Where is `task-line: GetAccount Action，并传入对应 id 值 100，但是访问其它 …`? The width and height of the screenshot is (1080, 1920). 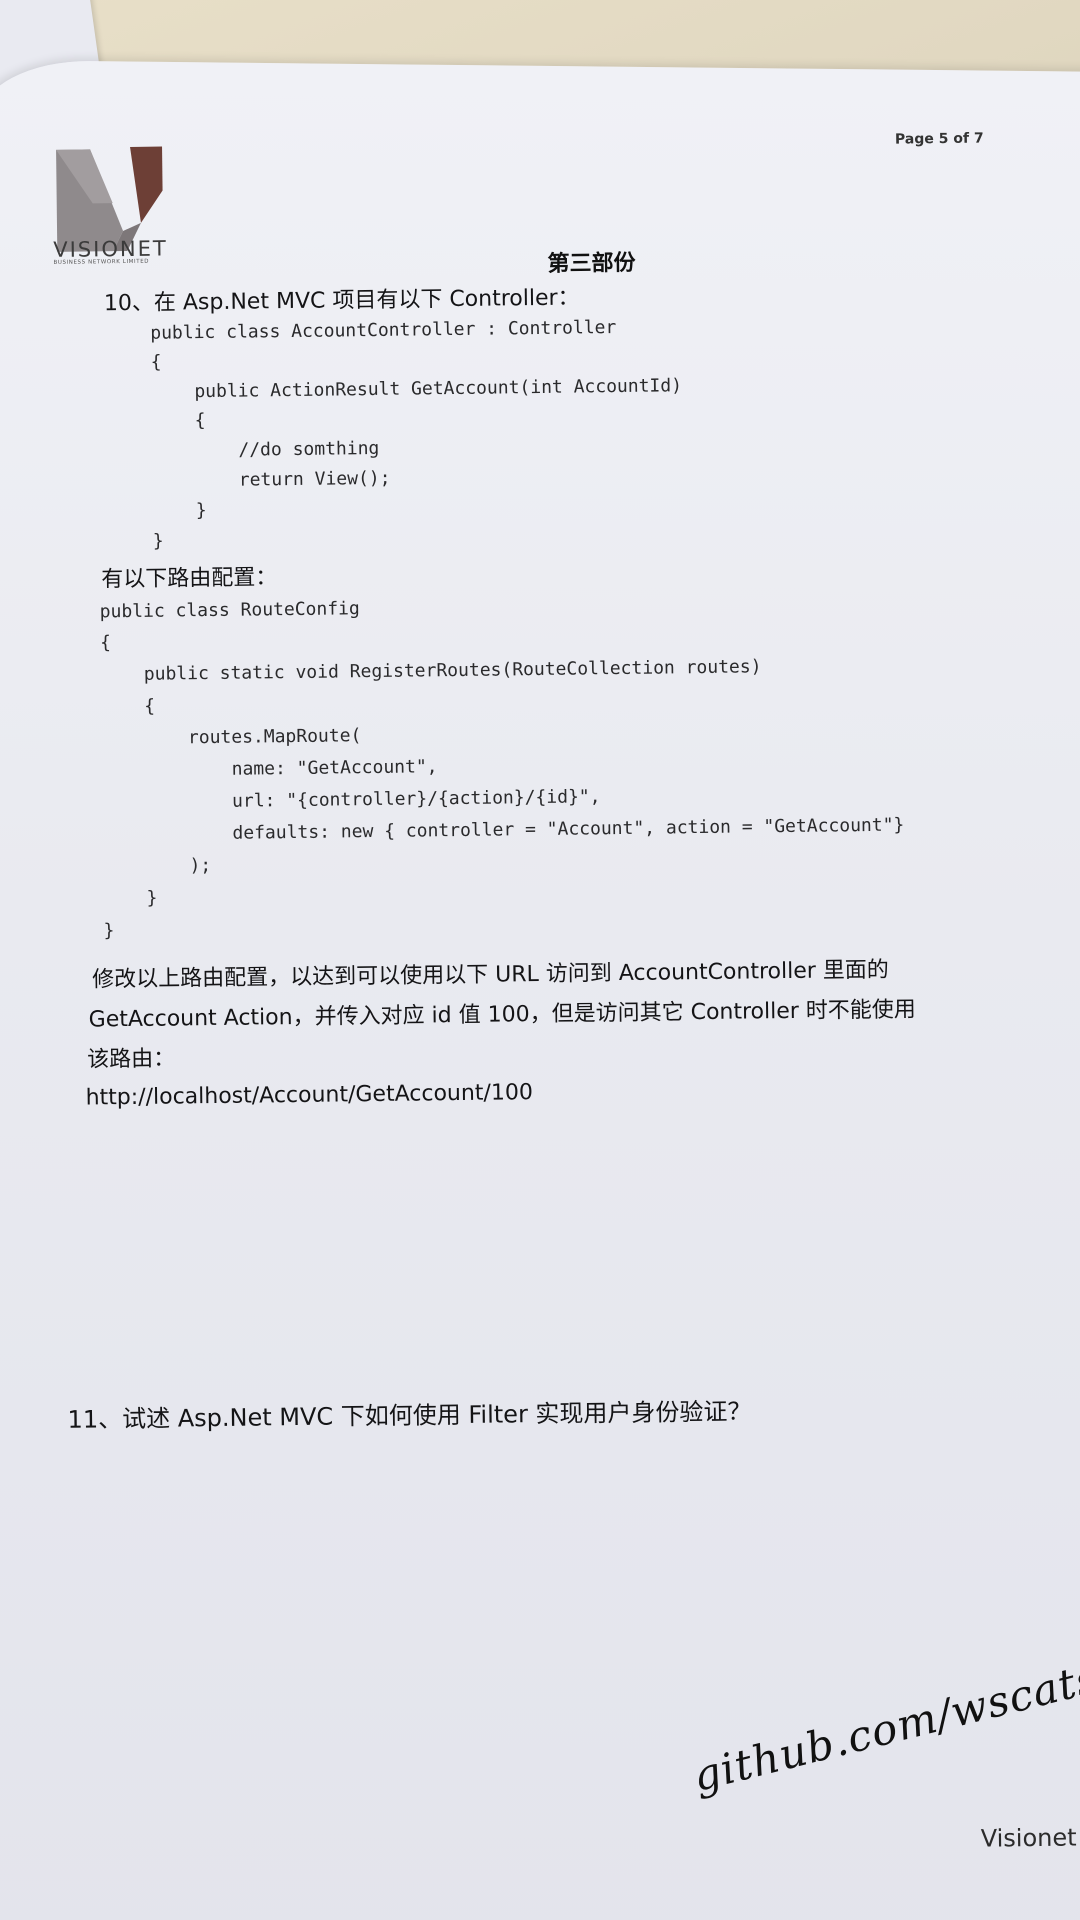
task-line: GetAccount Action，并传入对应 id 值 100，但是访问其它 … is located at coordinates (502, 1015).